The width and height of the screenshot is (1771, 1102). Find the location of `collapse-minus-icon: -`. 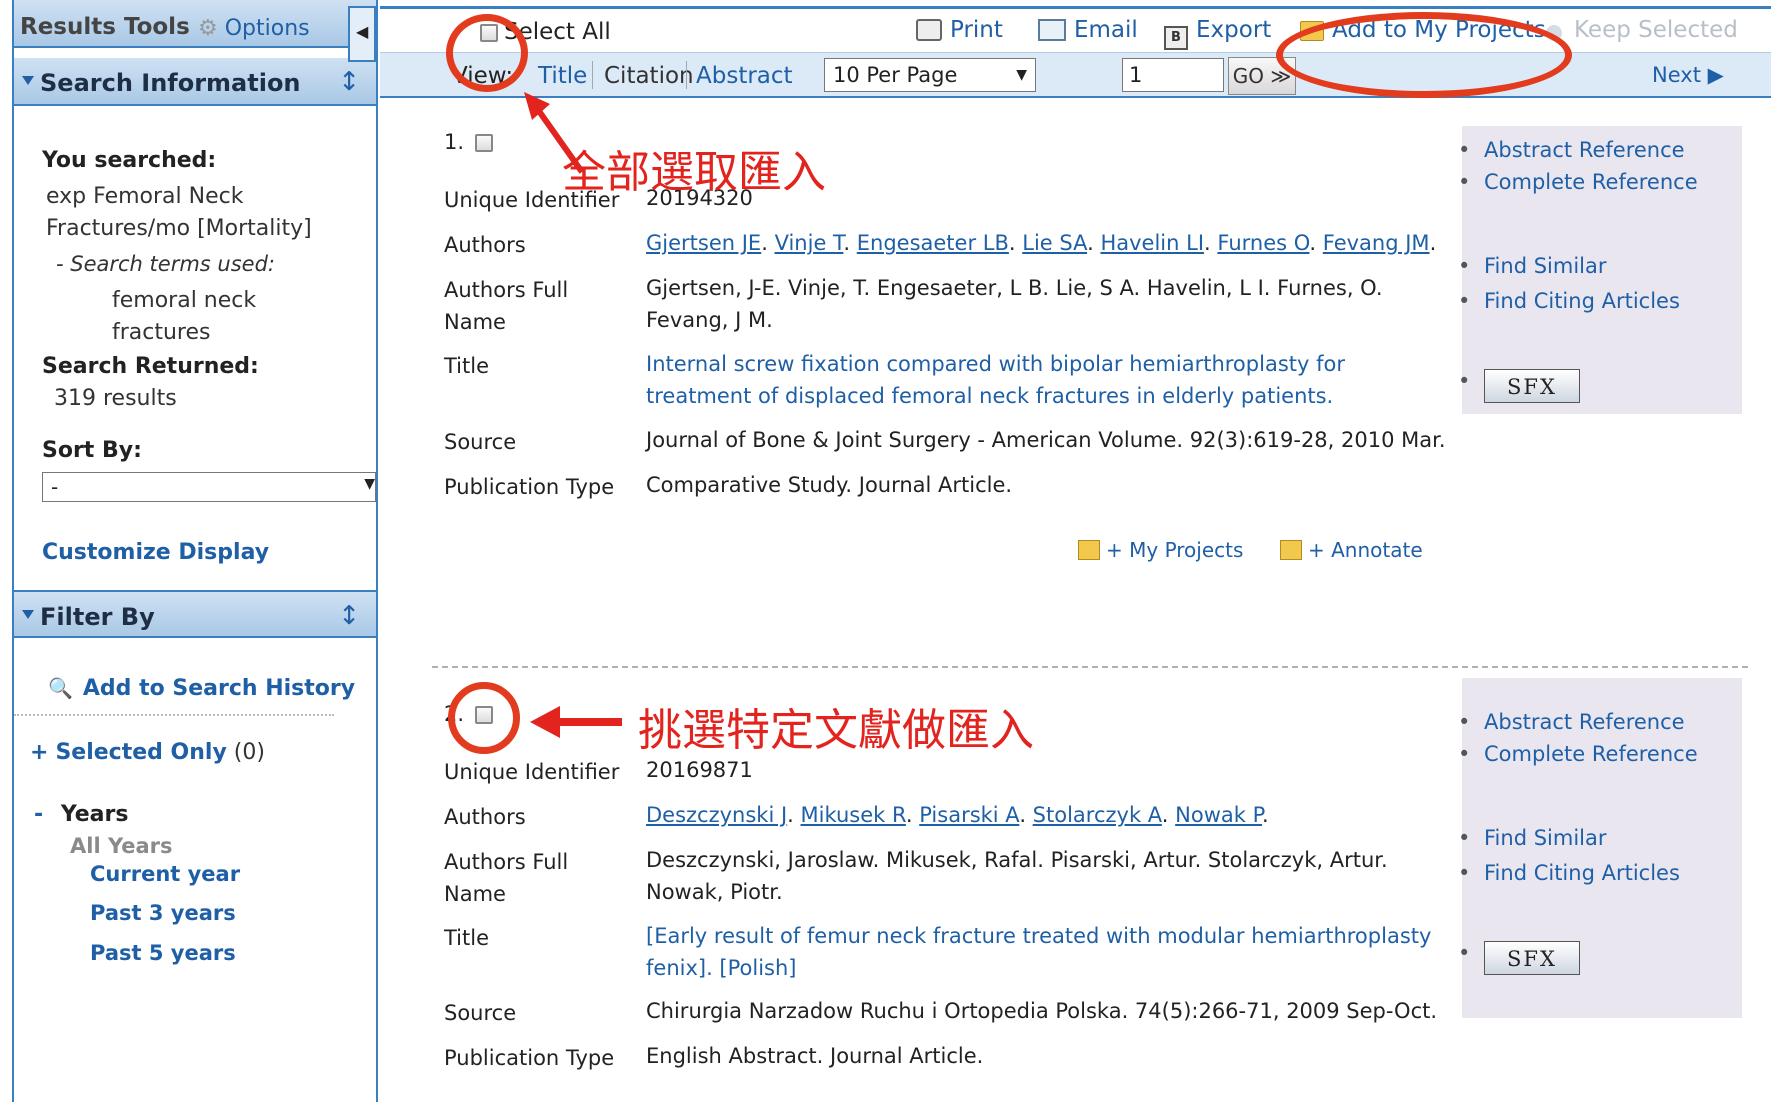

collapse-minus-icon: - is located at coordinates (39, 814).